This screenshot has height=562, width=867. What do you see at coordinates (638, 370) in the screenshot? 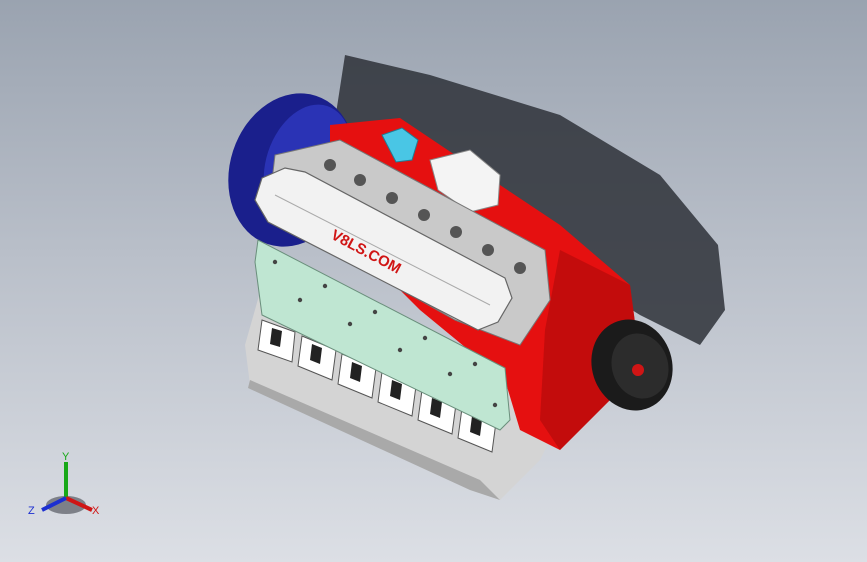
I see `crank-pulley-hub` at bounding box center [638, 370].